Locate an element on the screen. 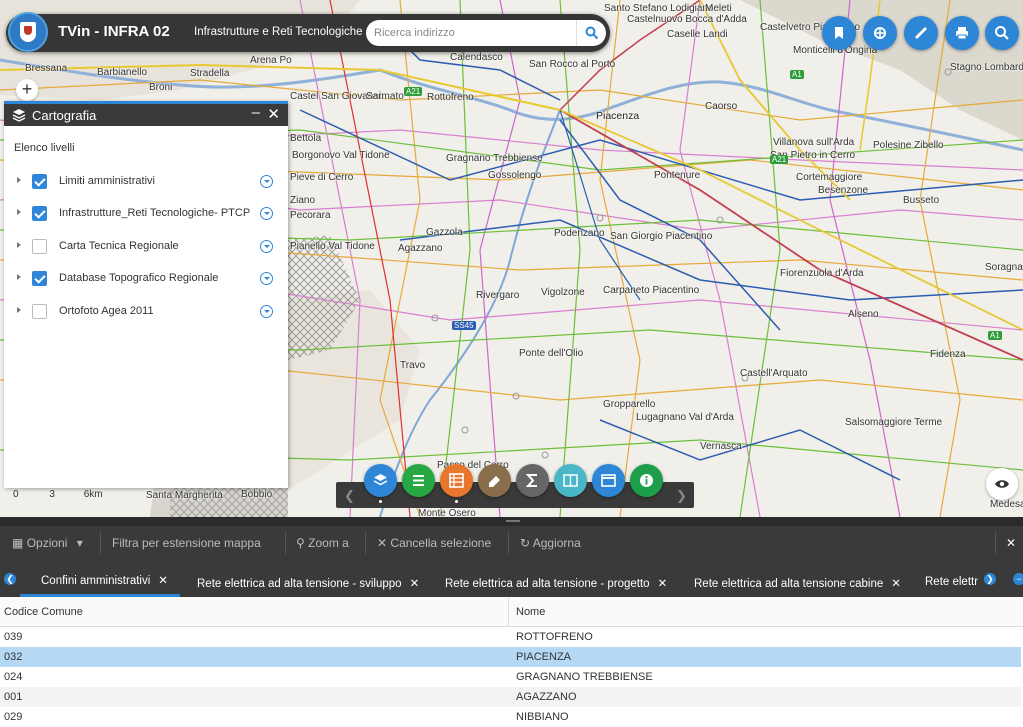 The width and height of the screenshot is (1023, 727). search-input is located at coordinates (474, 33).